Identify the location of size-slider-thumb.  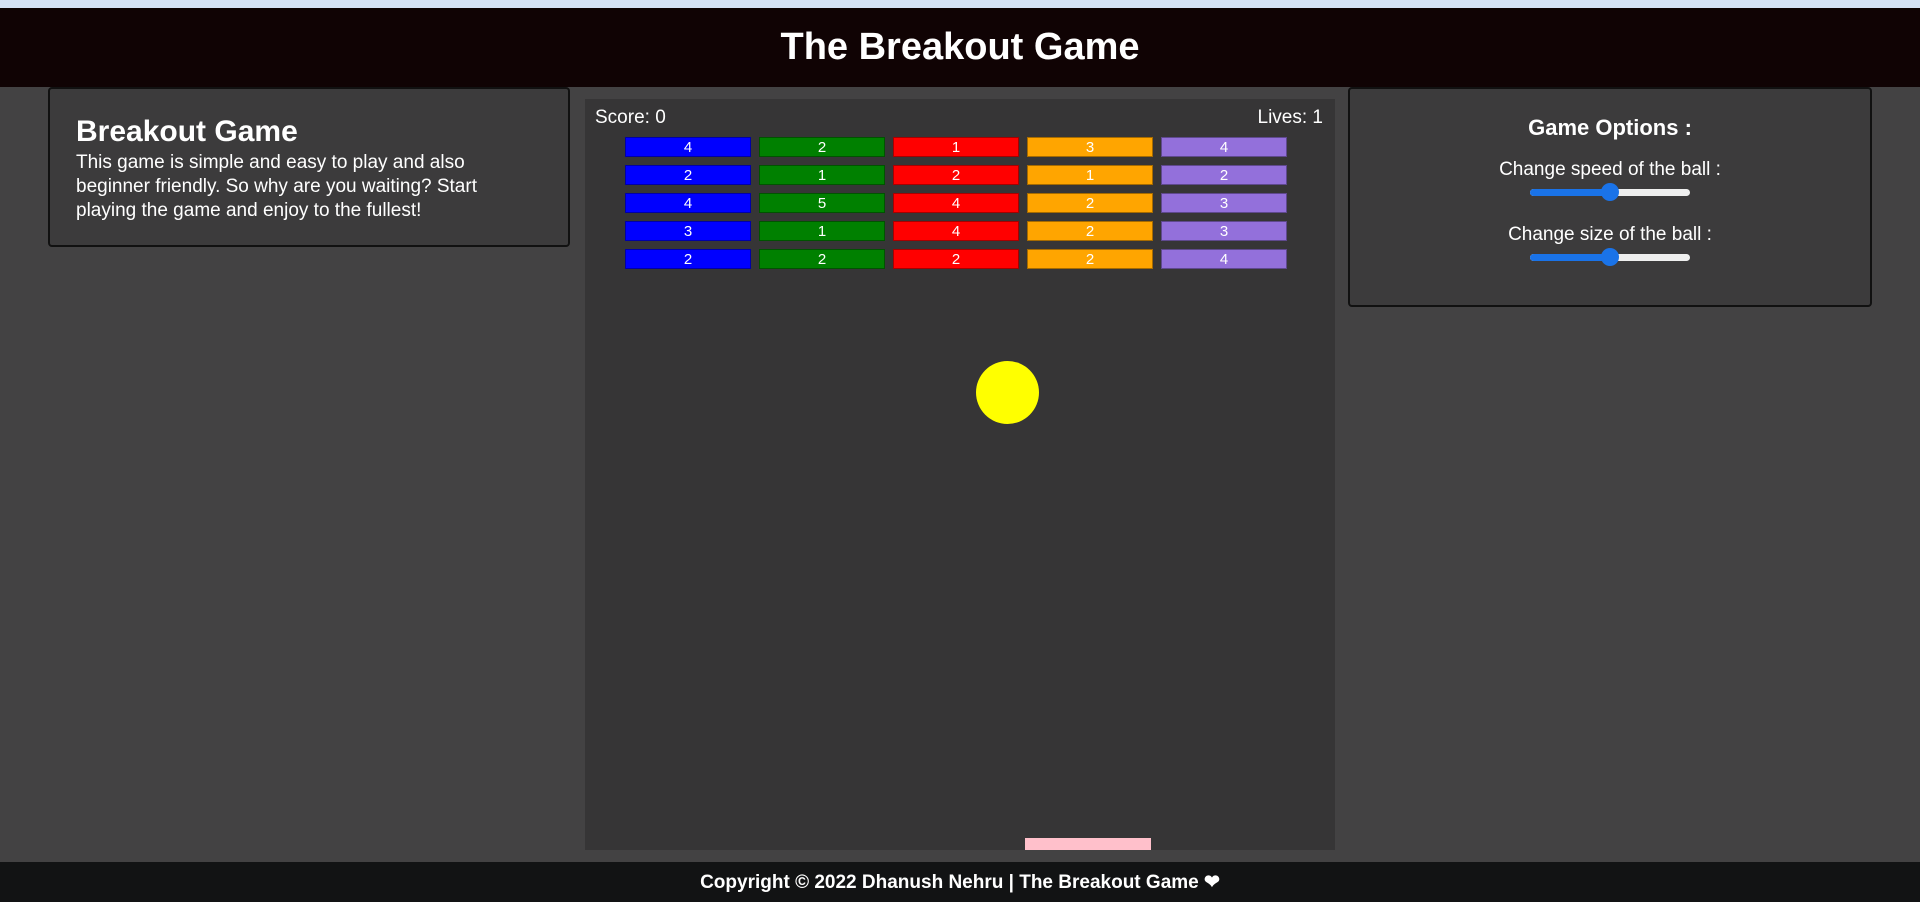
(1610, 257).